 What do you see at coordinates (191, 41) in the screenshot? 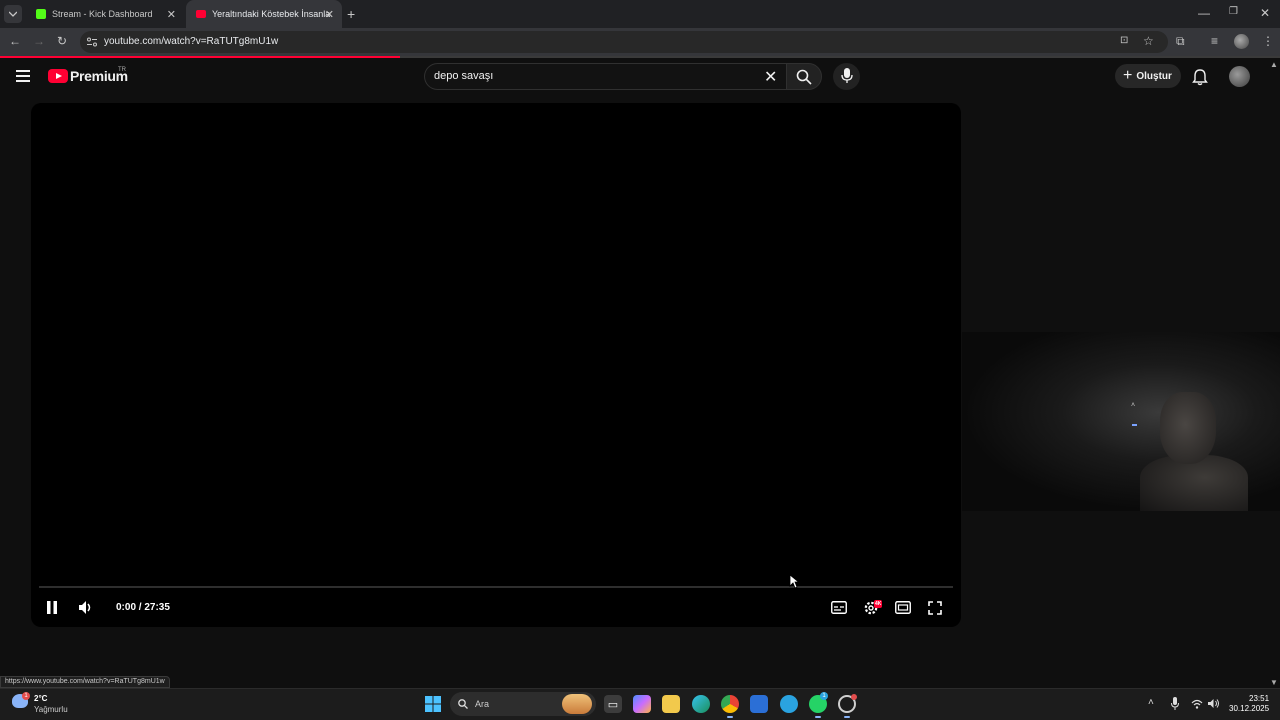
I see `url-text: youtube.com/watch?v=RaTUTg8mU1w` at bounding box center [191, 41].